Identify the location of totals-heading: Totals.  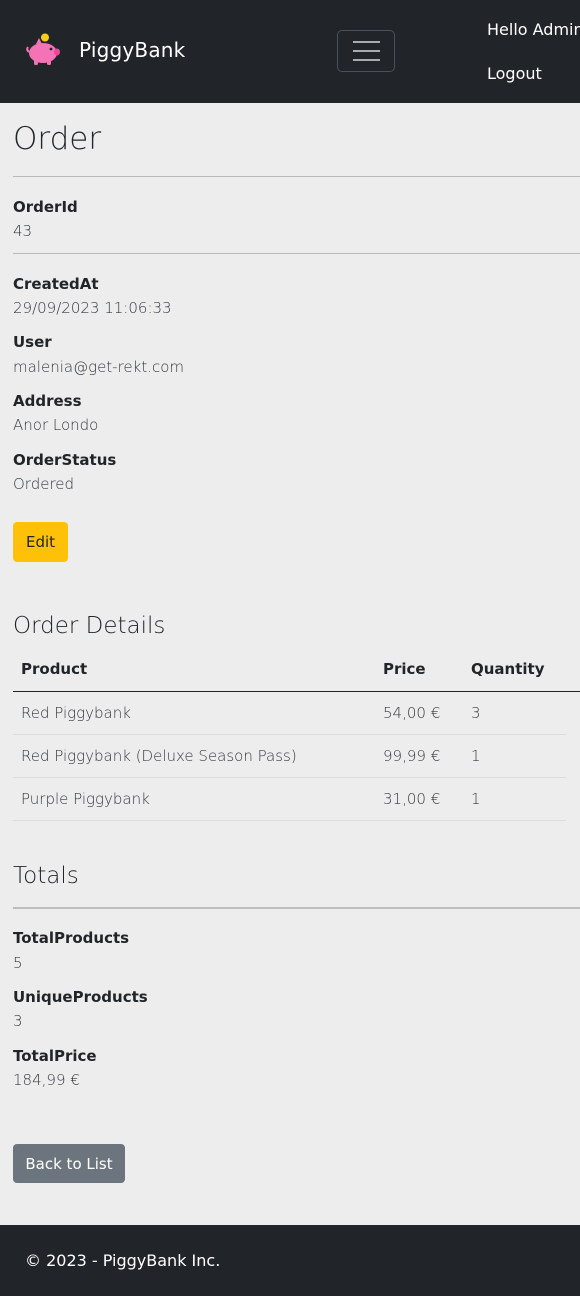
(46, 876).